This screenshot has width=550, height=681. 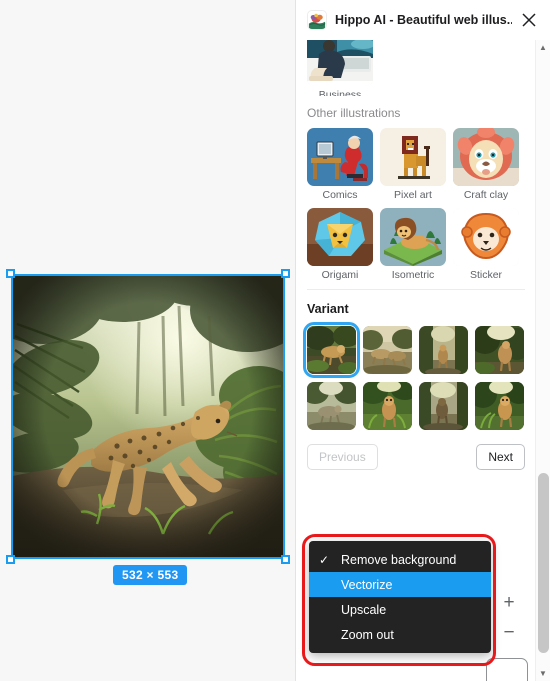 I want to click on context-menu-item-vectorize: Vectorize, so click(x=400, y=584).